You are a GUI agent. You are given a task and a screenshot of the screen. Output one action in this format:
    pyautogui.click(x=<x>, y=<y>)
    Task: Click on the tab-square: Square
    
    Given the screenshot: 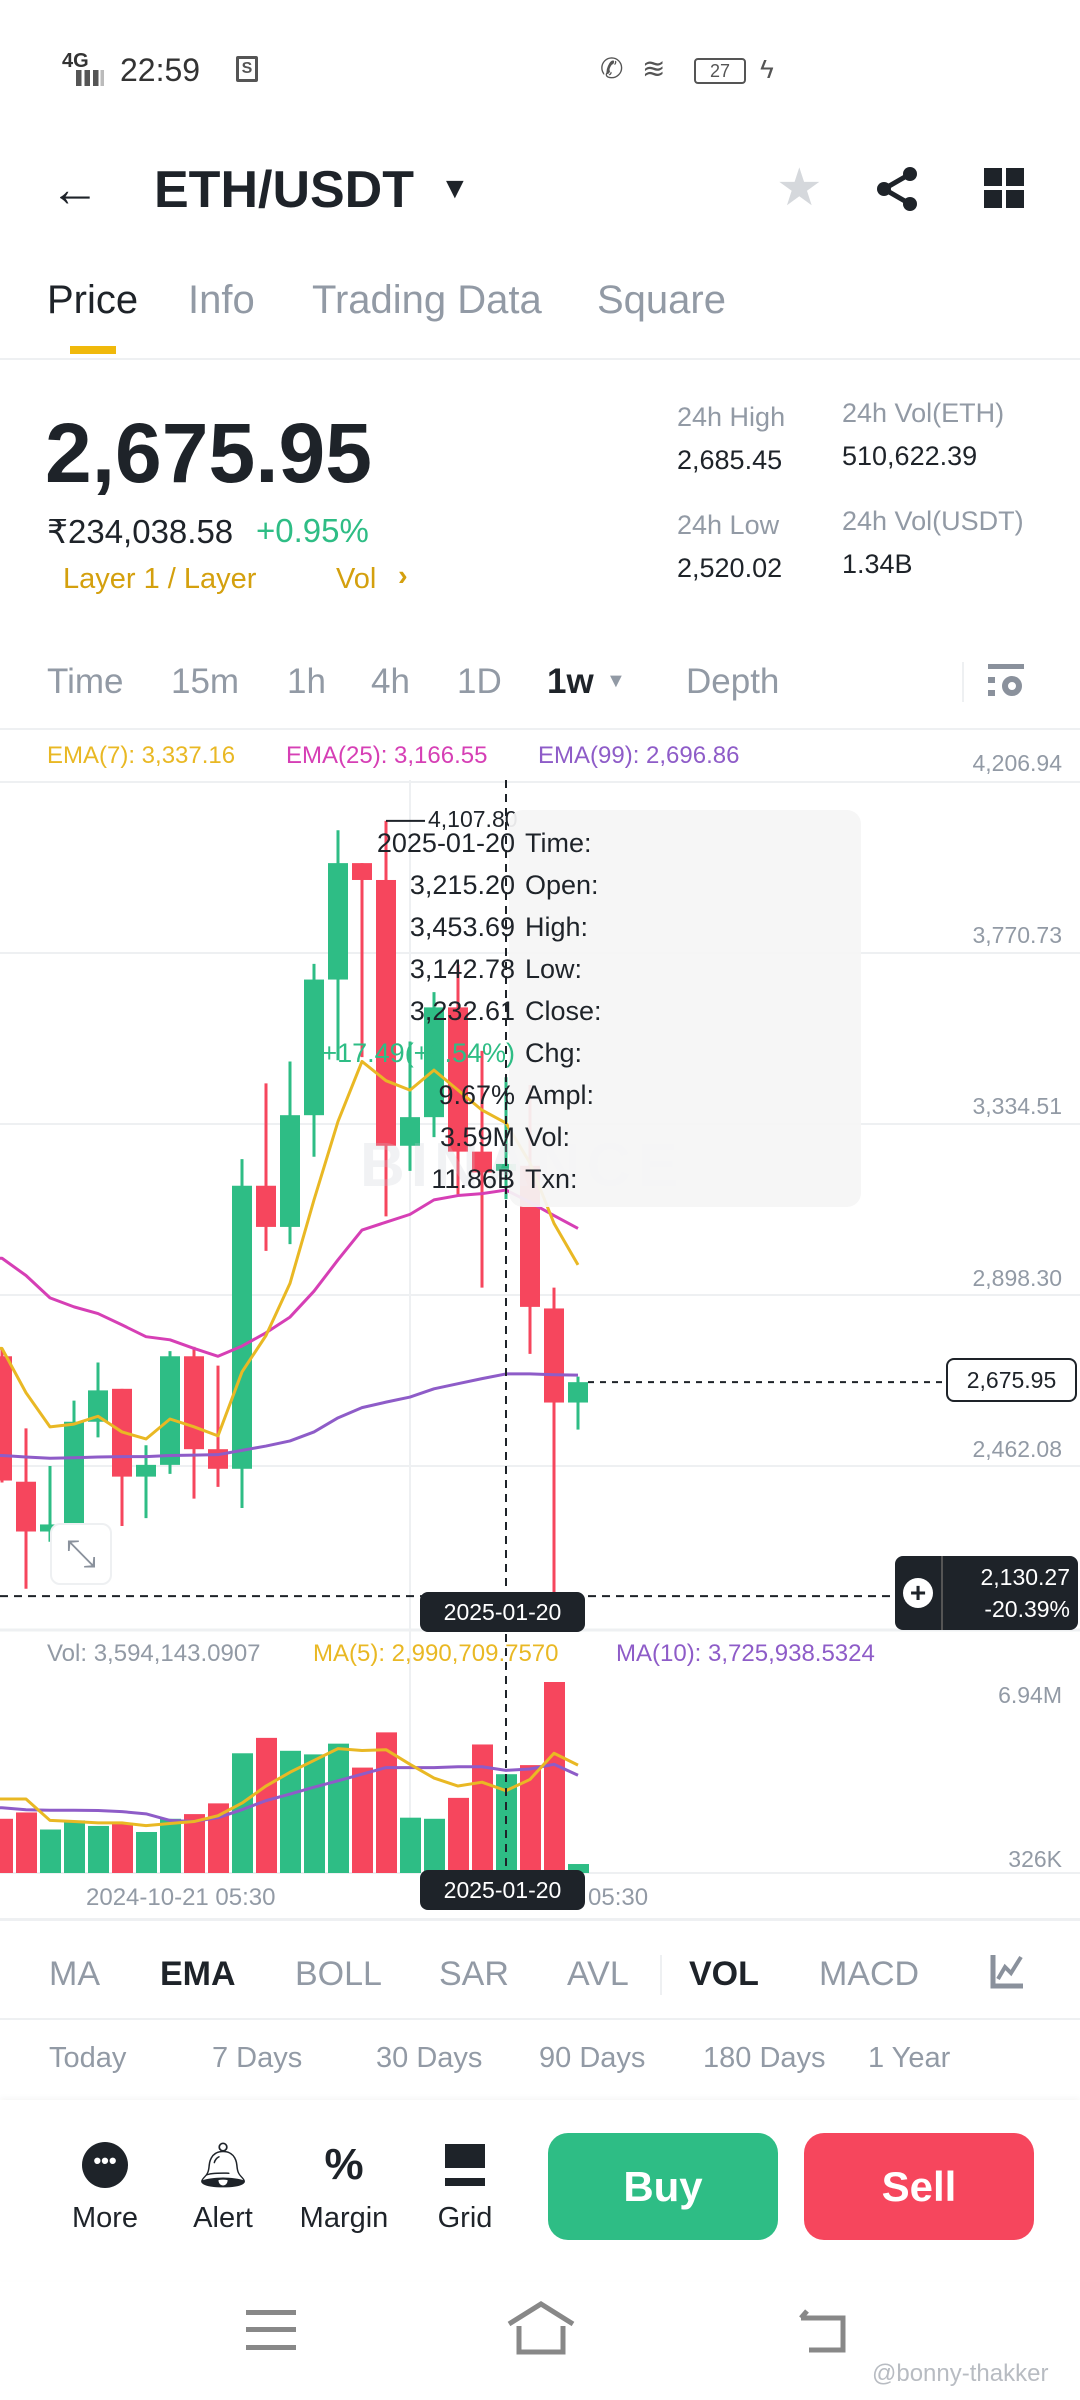 What is the action you would take?
    pyautogui.click(x=661, y=300)
    